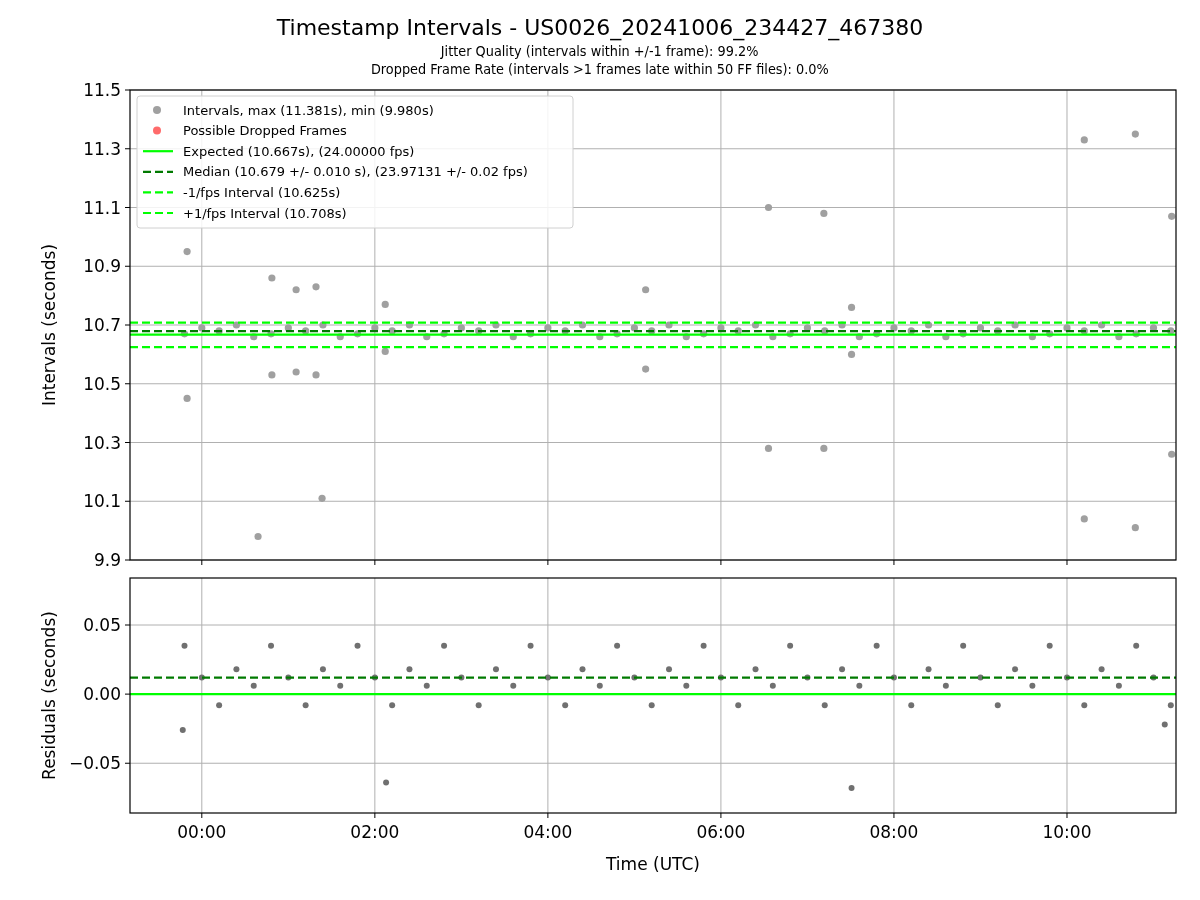 The height and width of the screenshot is (900, 1200). Describe the element at coordinates (265, 131) in the screenshot. I see `legend-label: Possible Dropped Frames` at that location.